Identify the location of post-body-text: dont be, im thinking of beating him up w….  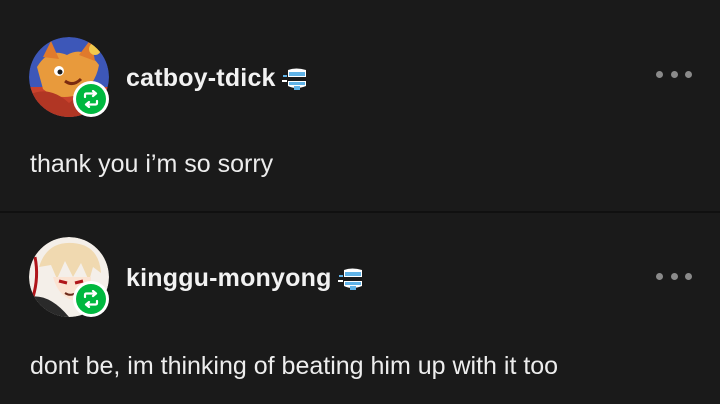
(294, 366).